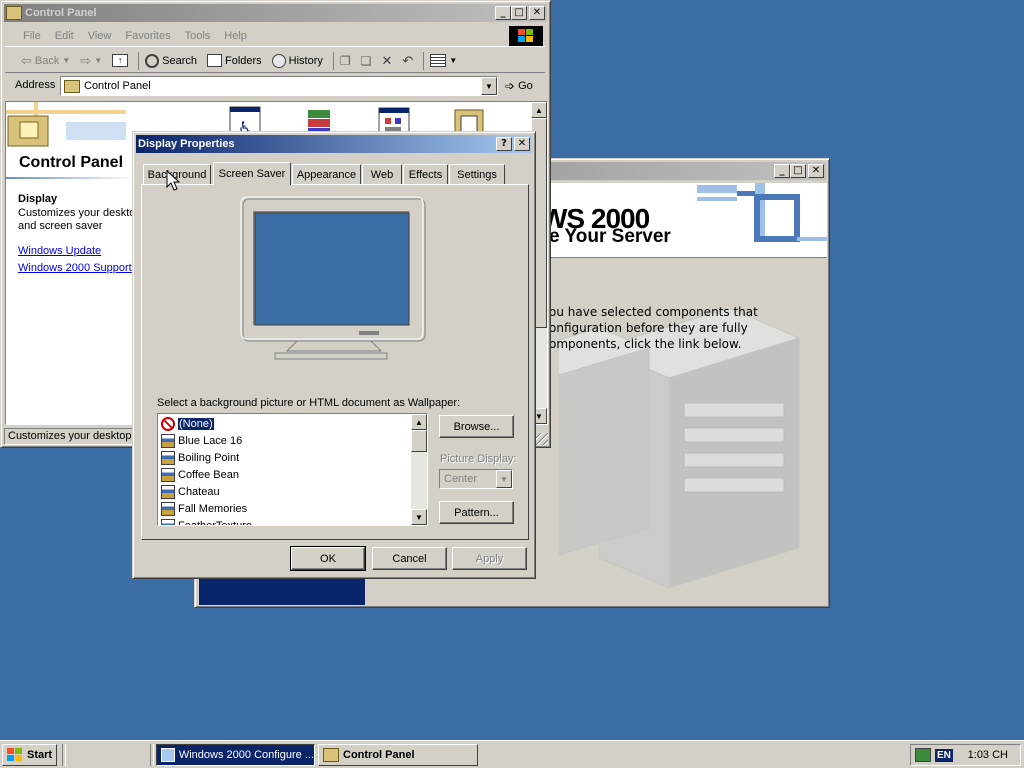 Image resolution: width=1024 pixels, height=768 pixels. I want to click on move-to-button: ❐, so click(345, 61).